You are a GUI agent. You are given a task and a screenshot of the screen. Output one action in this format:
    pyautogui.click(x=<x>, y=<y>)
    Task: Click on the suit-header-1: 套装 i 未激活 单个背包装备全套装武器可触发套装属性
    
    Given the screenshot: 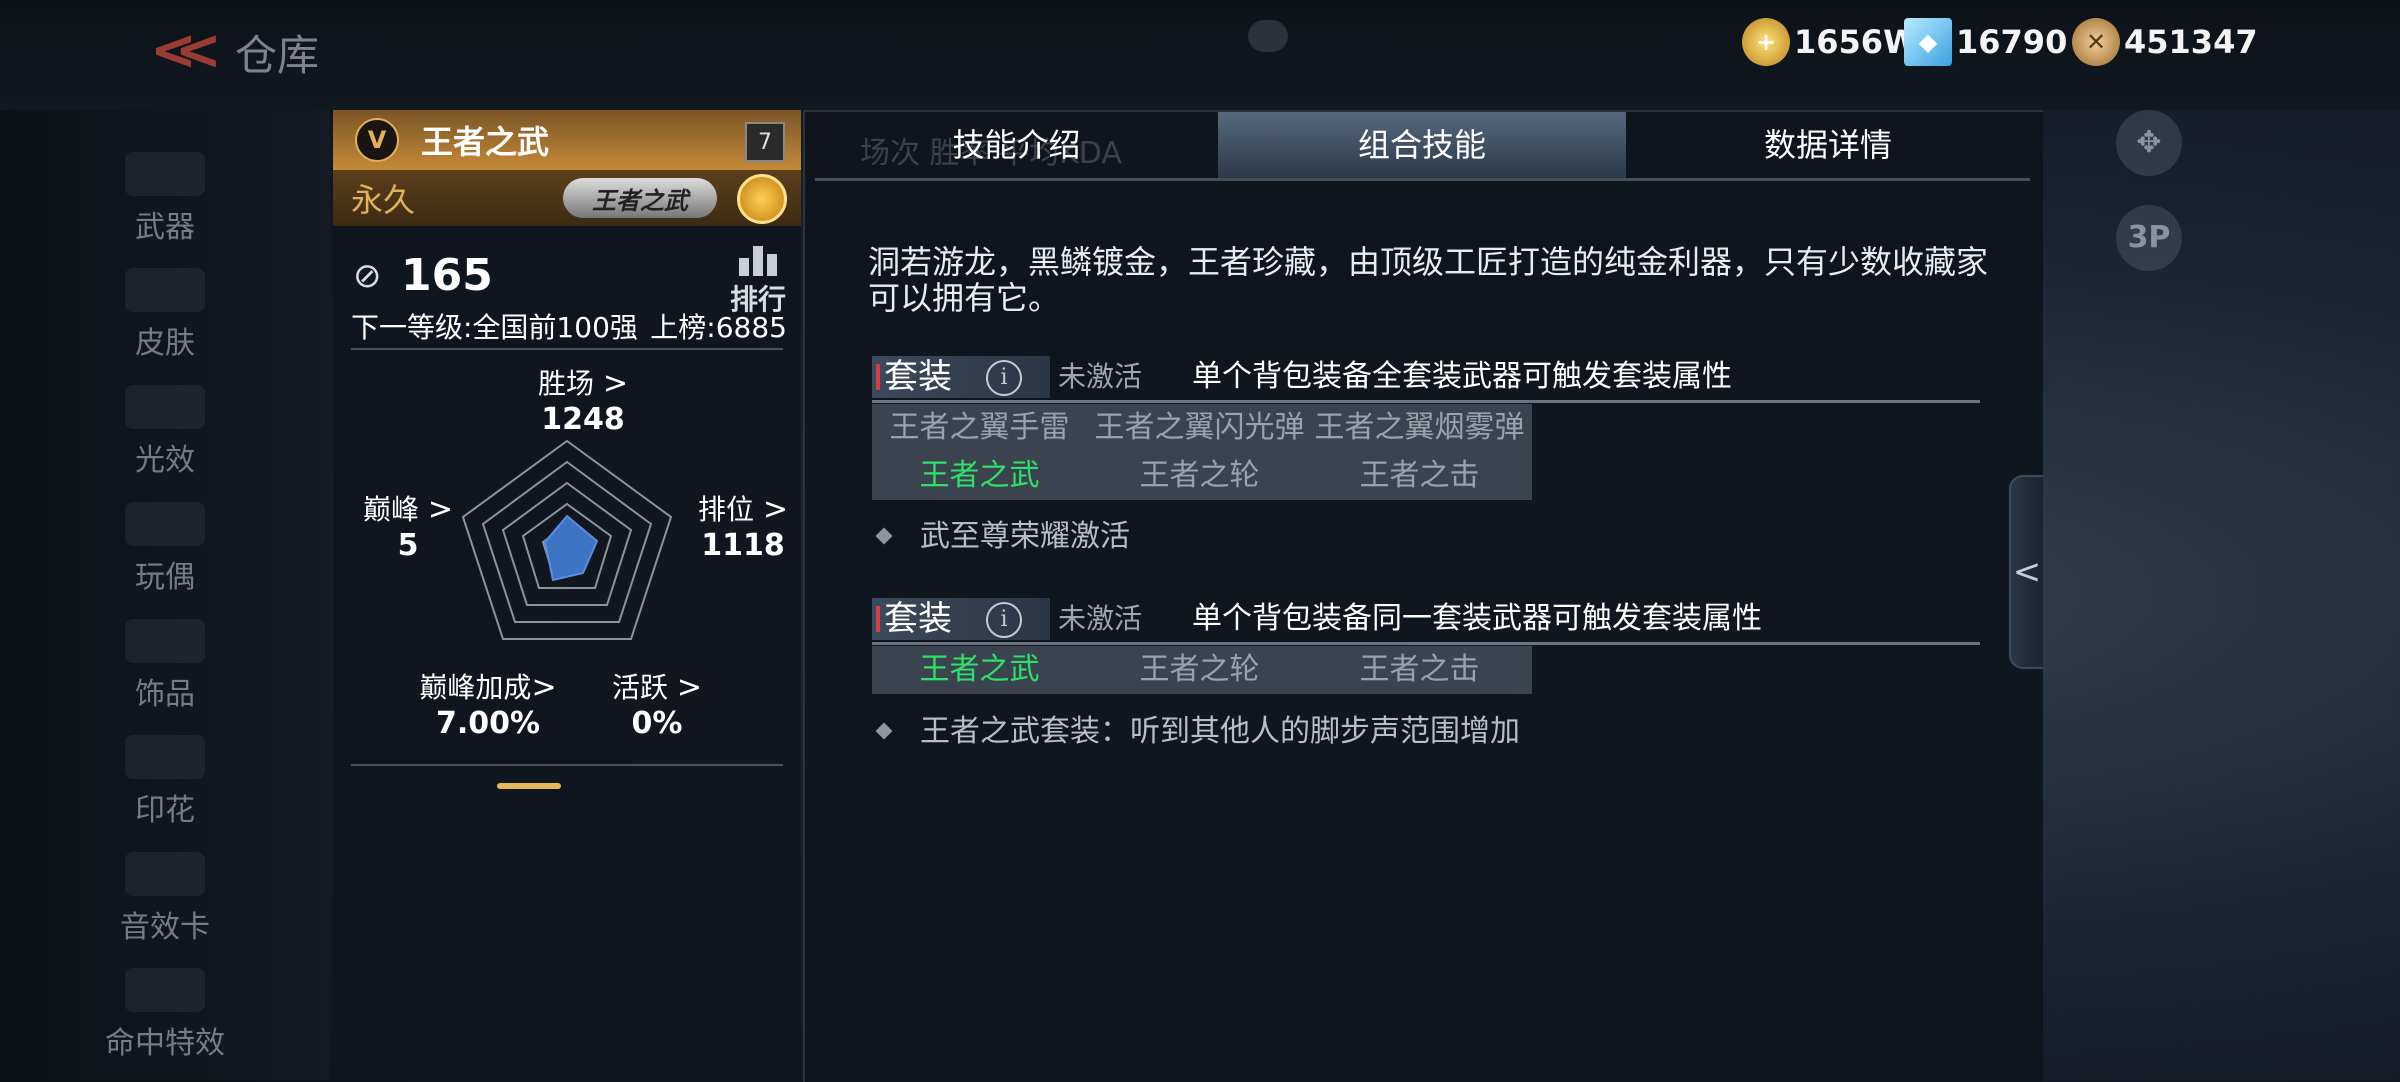 What is the action you would take?
    pyautogui.click(x=1457, y=379)
    